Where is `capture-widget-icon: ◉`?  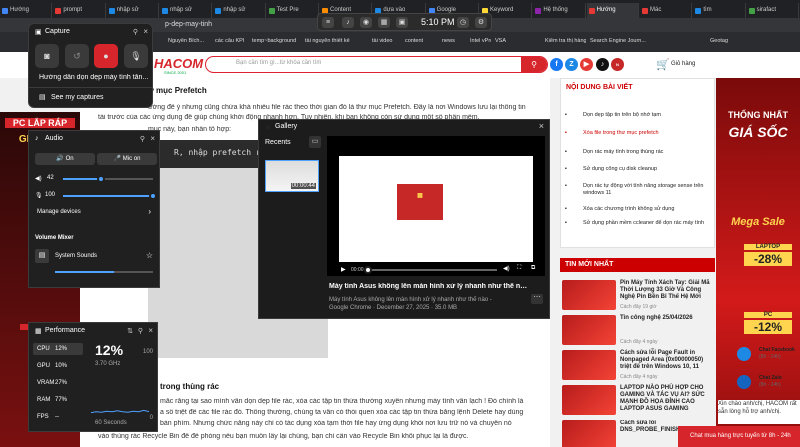 capture-widget-icon: ◉ is located at coordinates (366, 22).